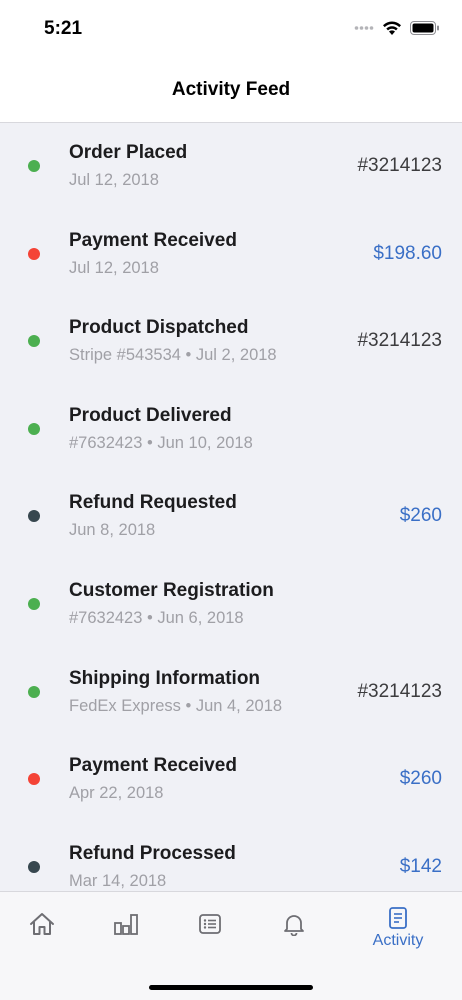 The image size is (462, 1000). I want to click on list-icon, so click(210, 924).